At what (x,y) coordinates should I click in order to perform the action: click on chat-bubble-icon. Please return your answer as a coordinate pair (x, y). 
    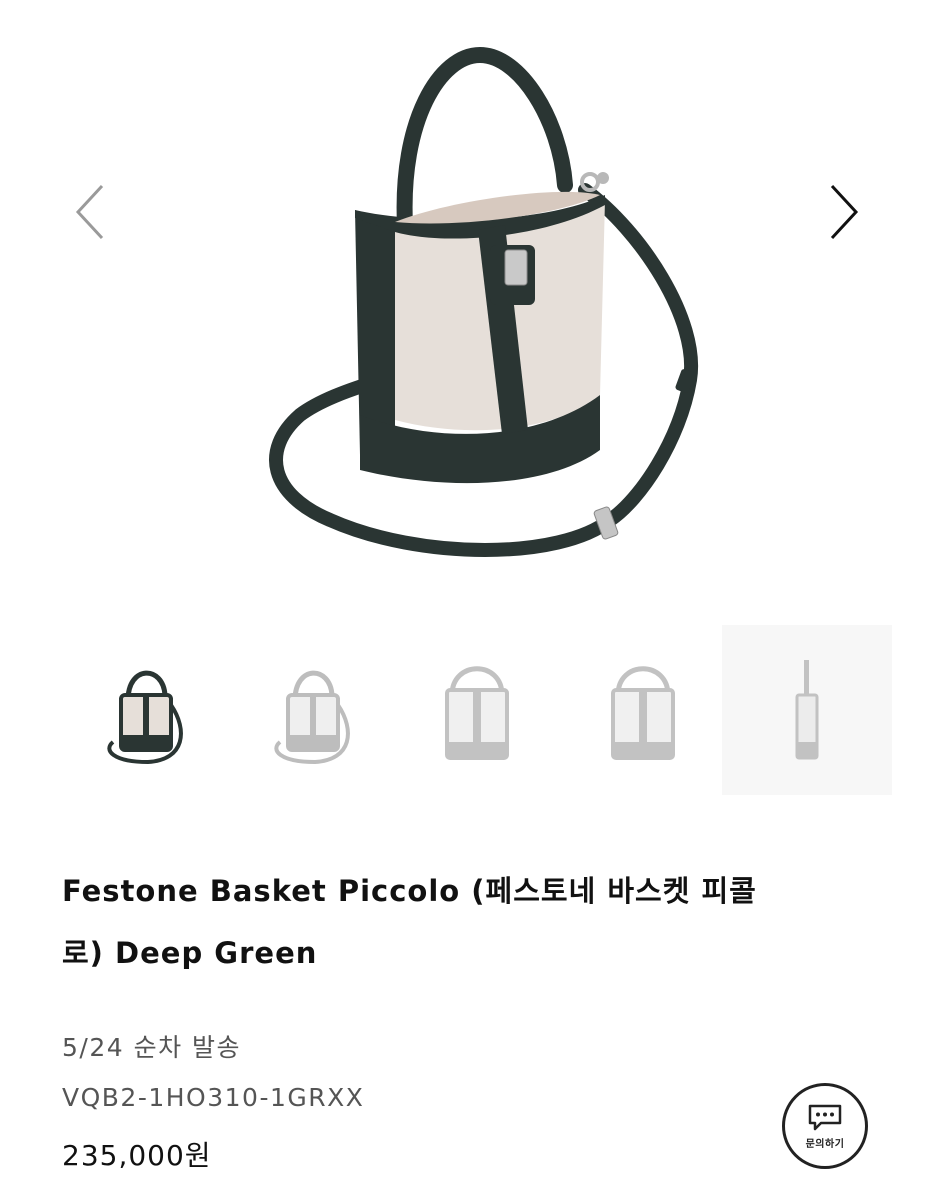
    Looking at the image, I should click on (825, 1117).